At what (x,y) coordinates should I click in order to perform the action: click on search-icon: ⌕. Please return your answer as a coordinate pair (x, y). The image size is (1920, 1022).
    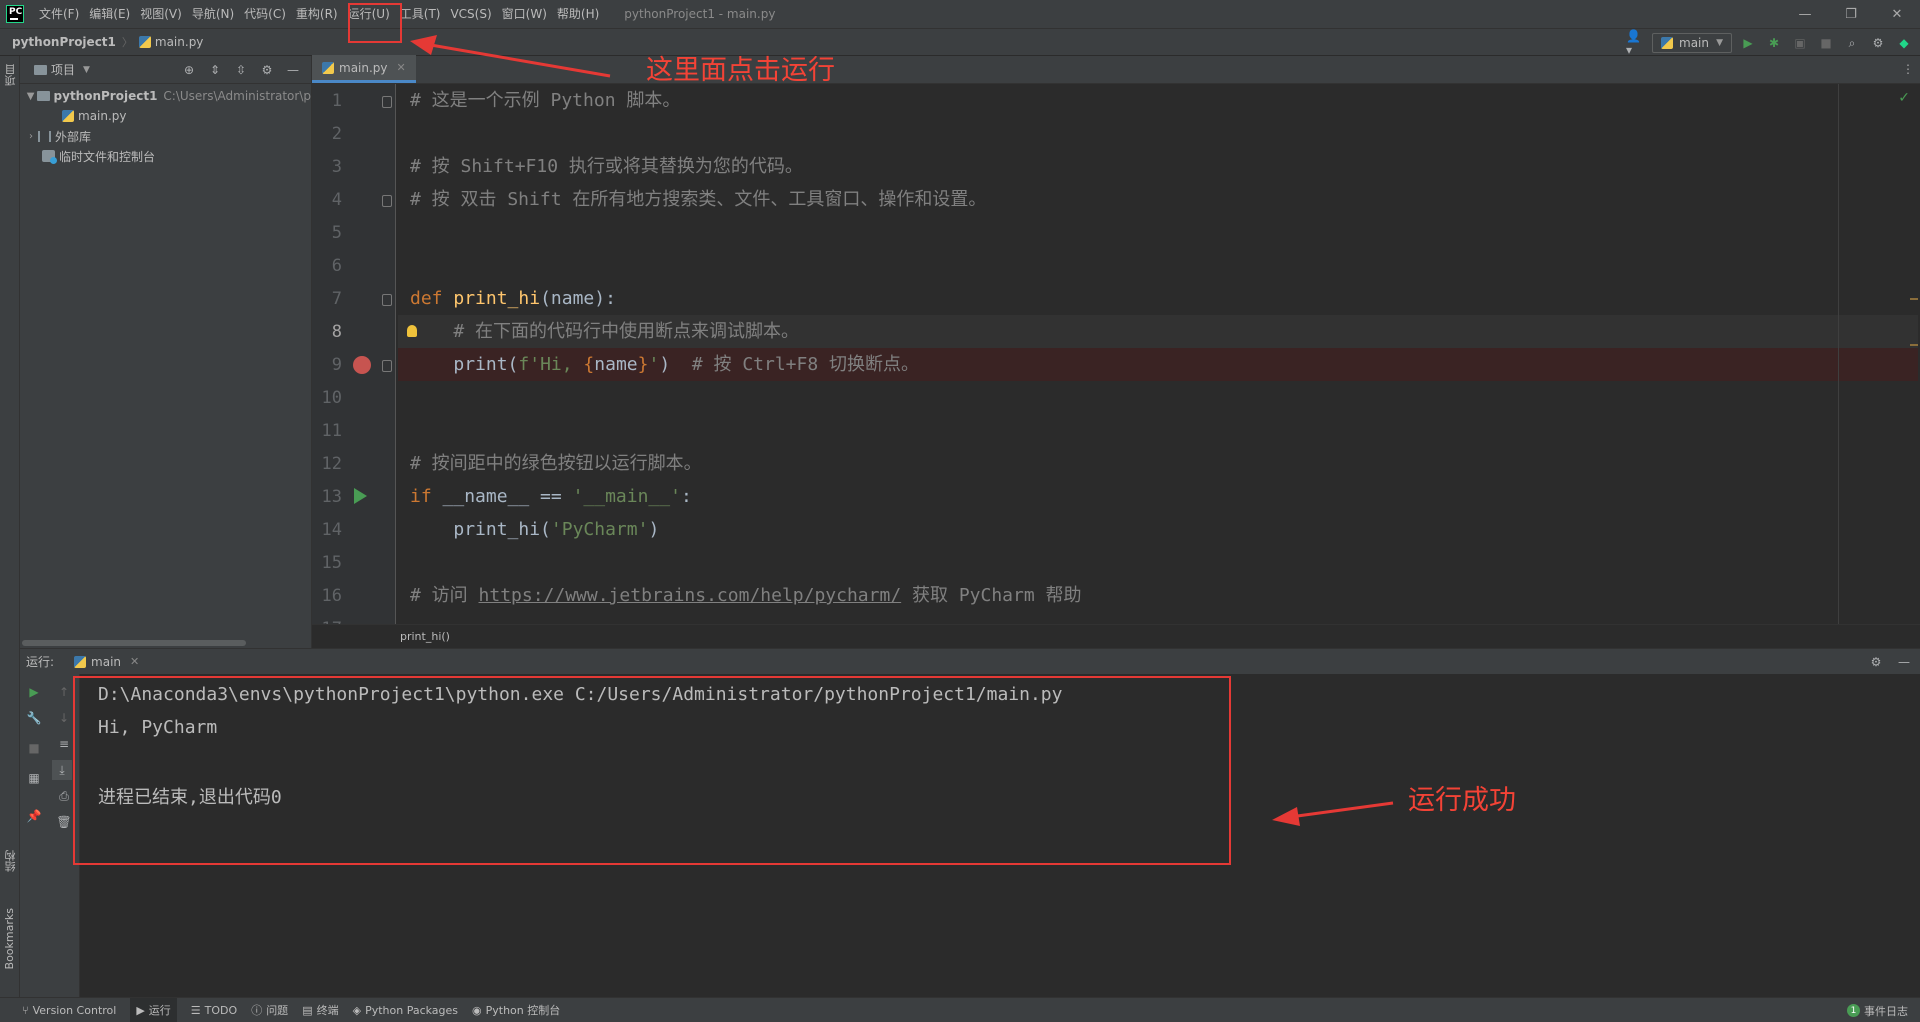
    Looking at the image, I should click on (1852, 43).